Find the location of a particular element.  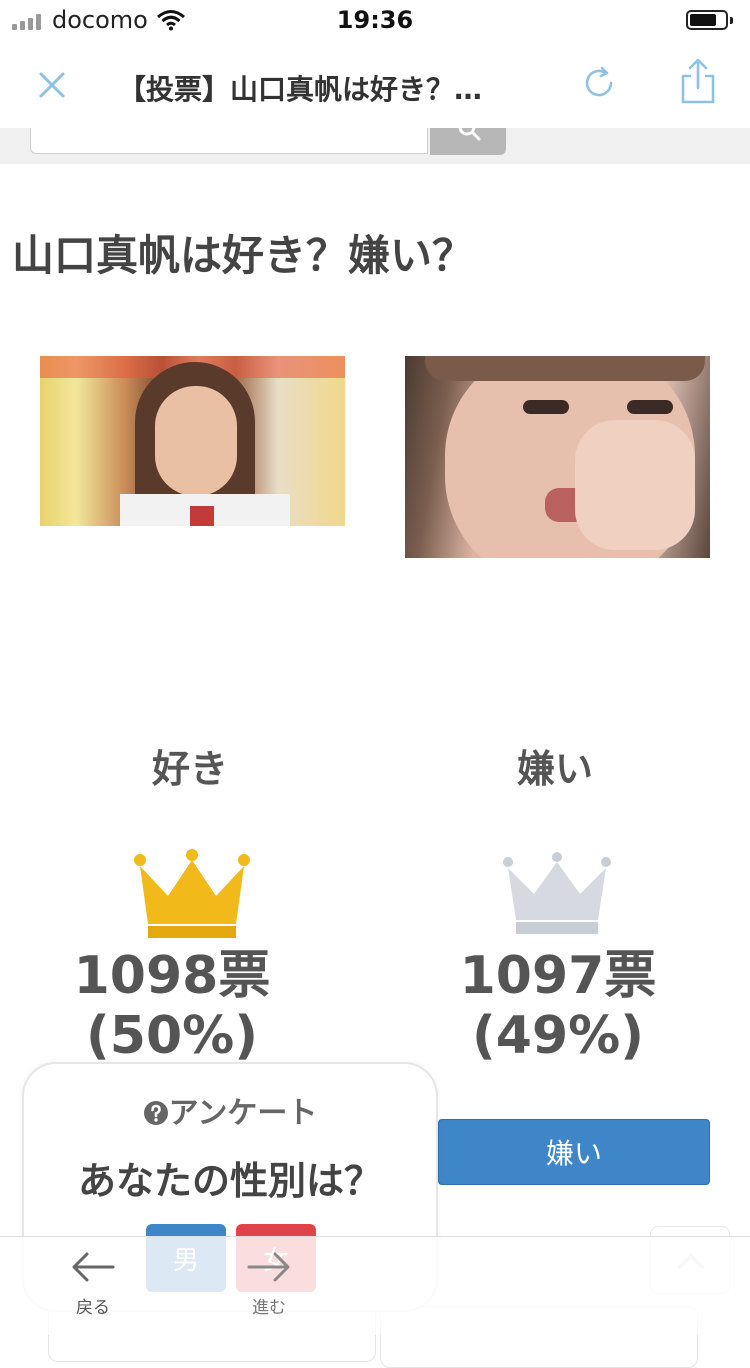

candidate-photo-like is located at coordinates (192, 441).